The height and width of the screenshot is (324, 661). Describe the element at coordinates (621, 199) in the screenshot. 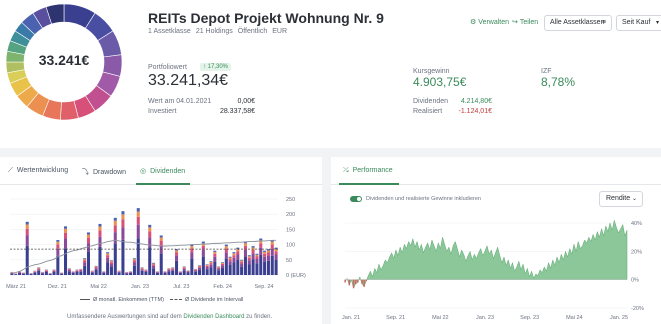

I see `metric-select: Rendite ⌄` at that location.